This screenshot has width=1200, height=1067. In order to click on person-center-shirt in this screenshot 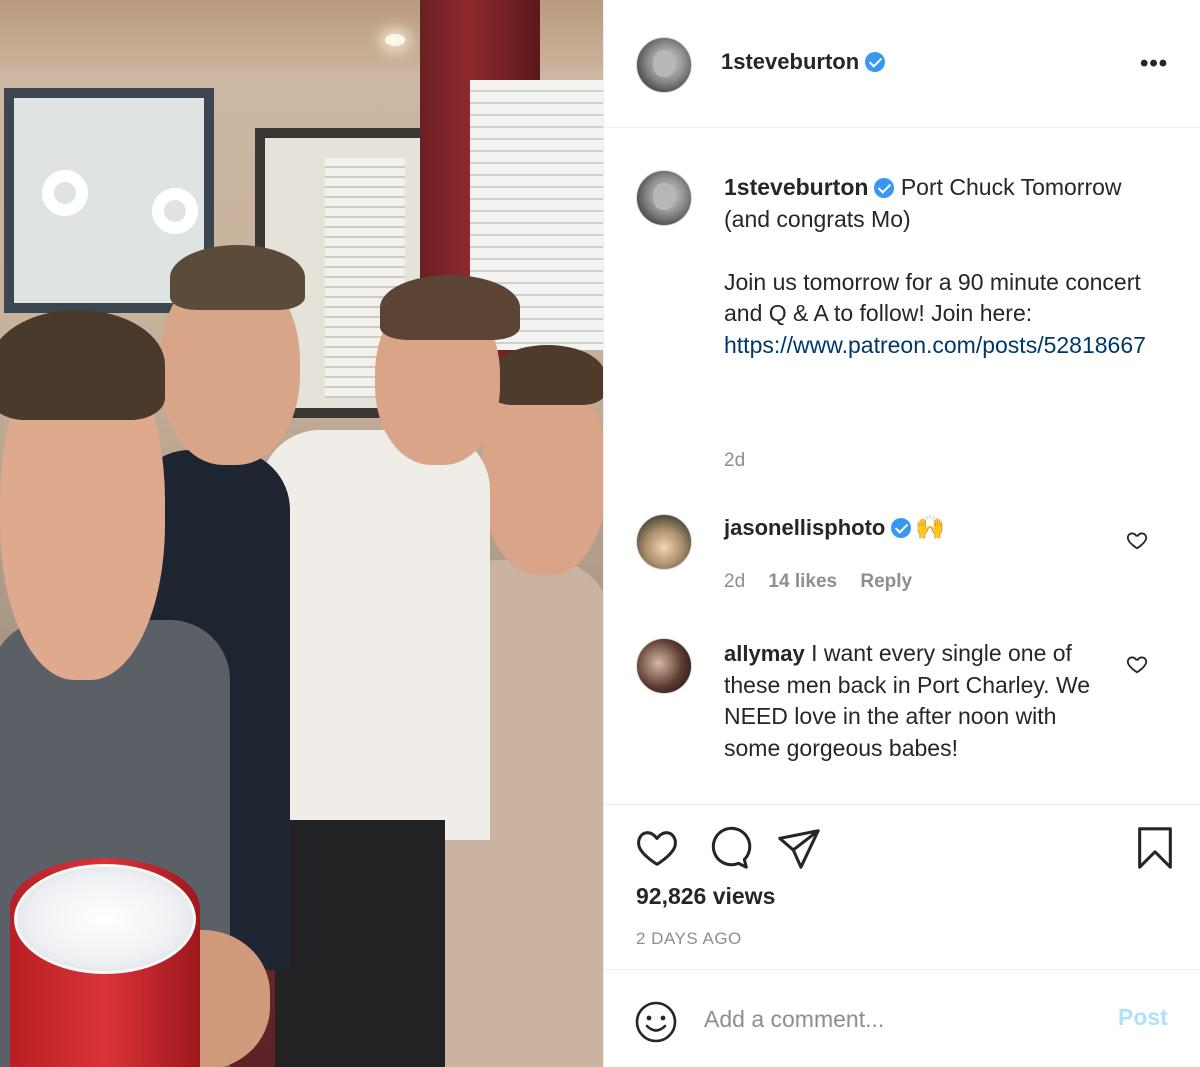, I will do `click(375, 635)`.